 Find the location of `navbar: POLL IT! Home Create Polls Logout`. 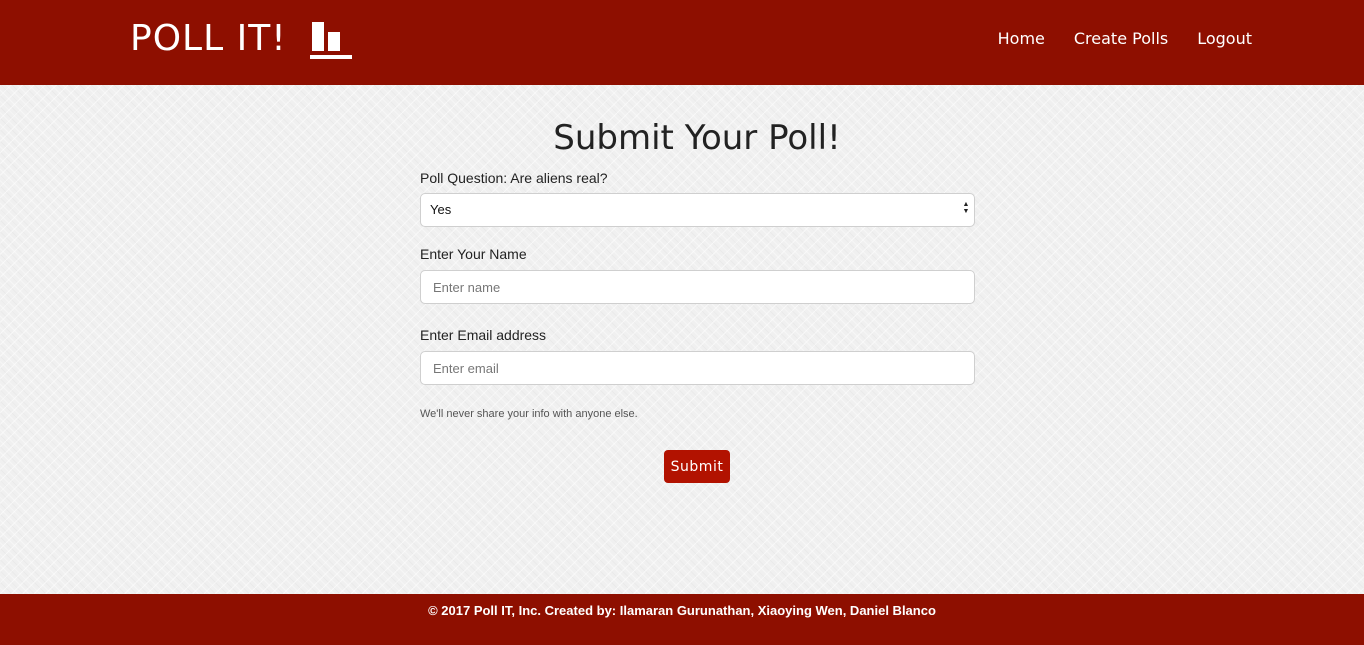

navbar: POLL IT! Home Create Polls Logout is located at coordinates (682, 42).